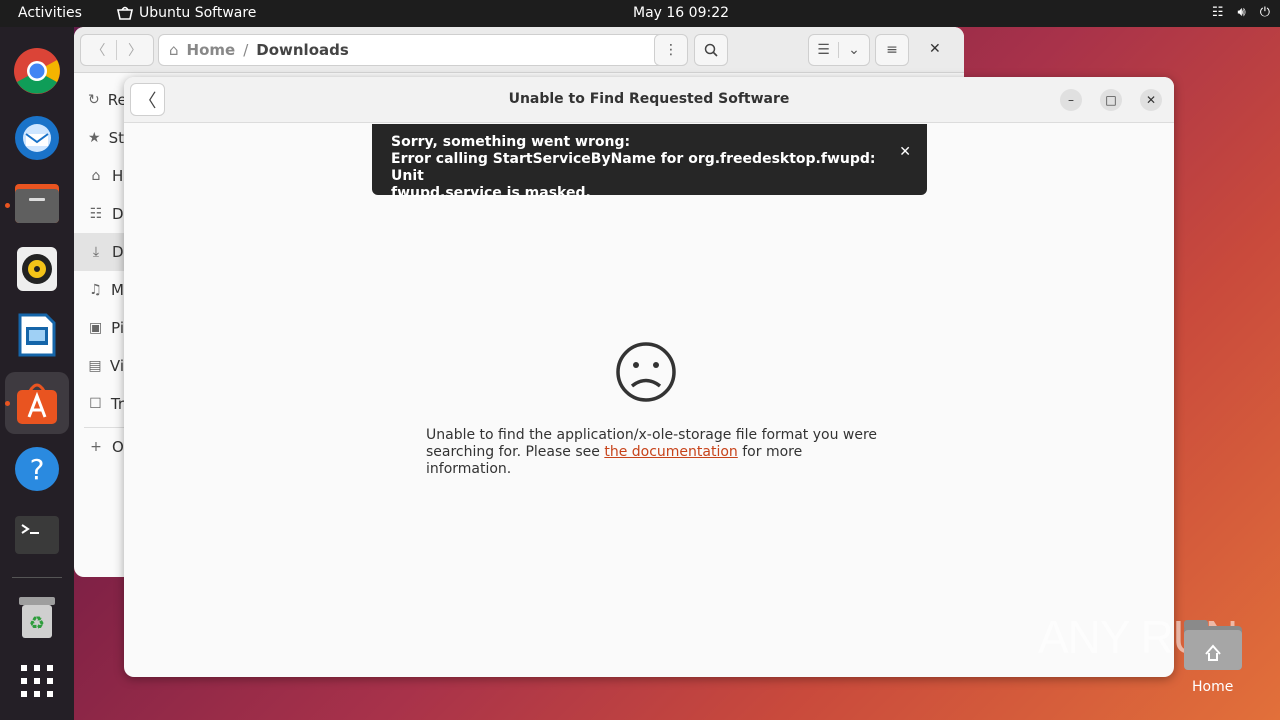  I want to click on files-header-bar: 〈 〉 ⌂ Home / Downloads ⋮ ☰ ⌄ ≡ ✕, so click(519, 50).